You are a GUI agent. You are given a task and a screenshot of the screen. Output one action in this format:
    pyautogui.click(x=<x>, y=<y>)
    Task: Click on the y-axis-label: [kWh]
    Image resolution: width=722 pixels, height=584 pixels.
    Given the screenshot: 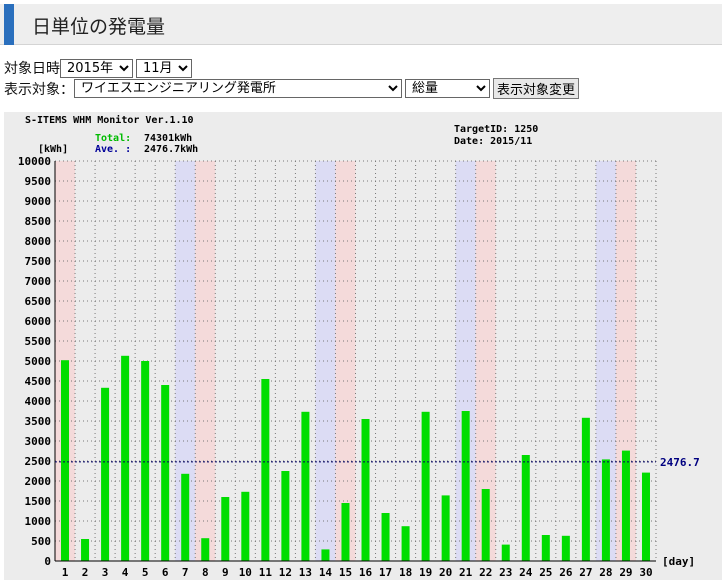 What is the action you would take?
    pyautogui.click(x=53, y=149)
    